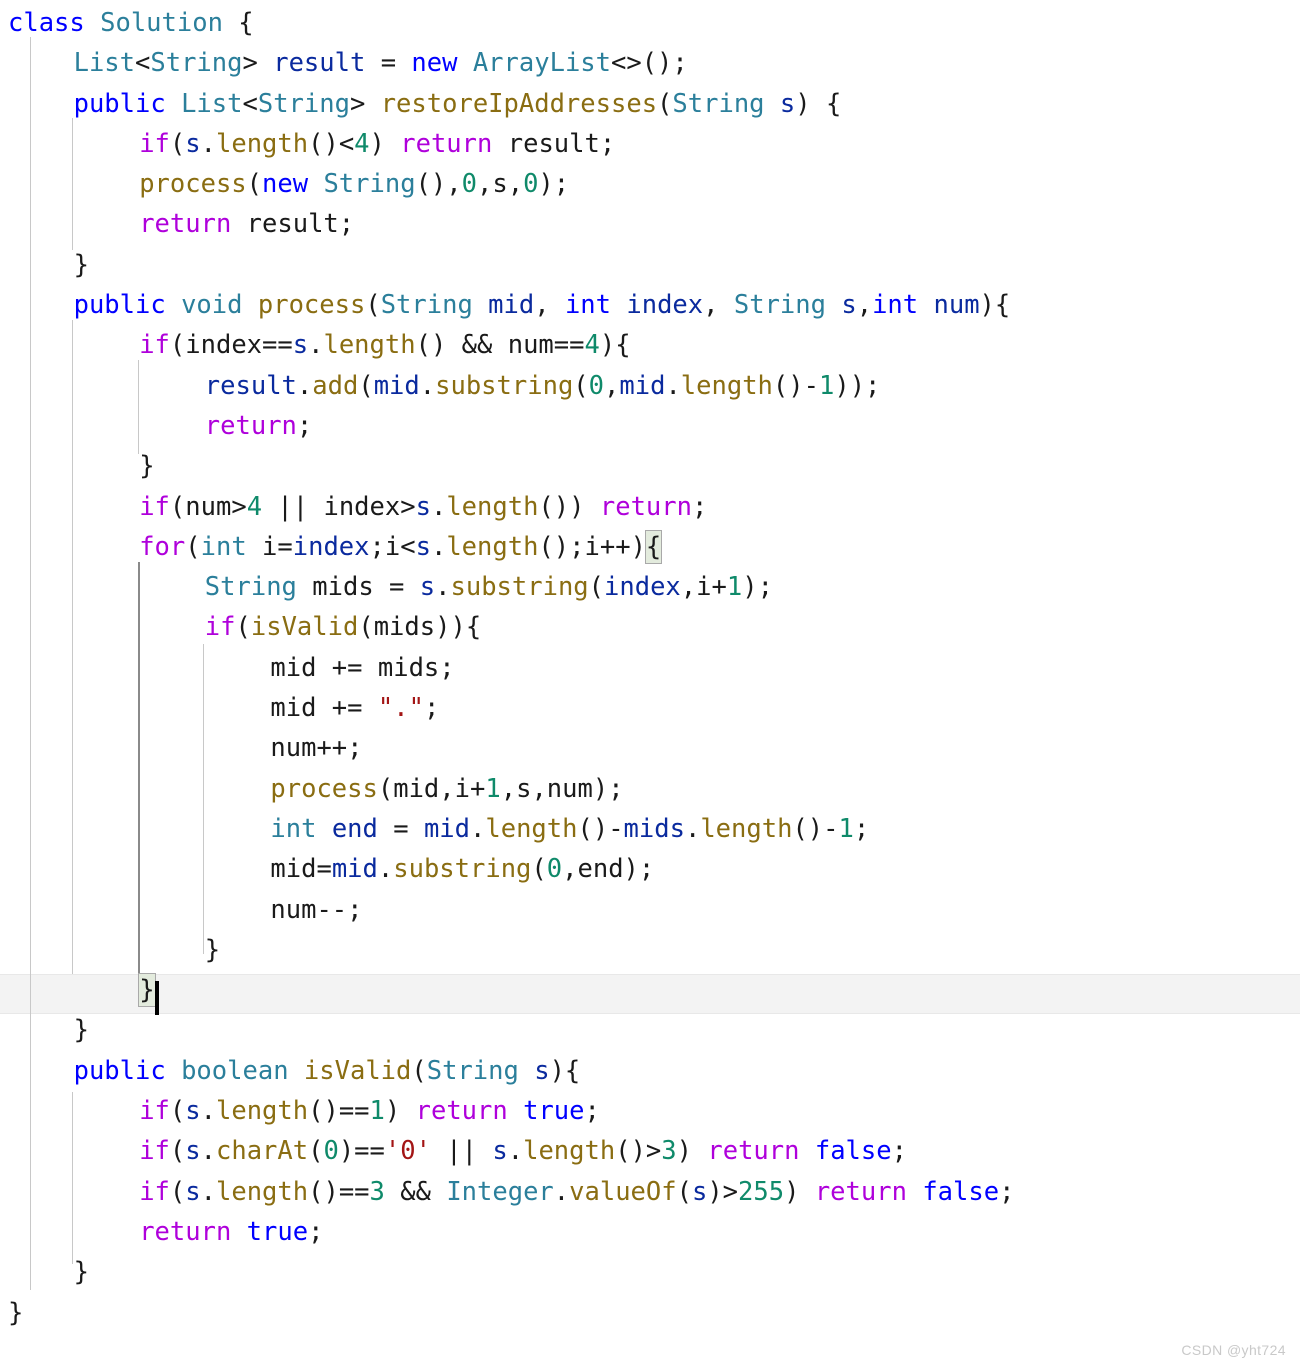 The width and height of the screenshot is (1300, 1370). I want to click on code-line: return result;, so click(650, 224).